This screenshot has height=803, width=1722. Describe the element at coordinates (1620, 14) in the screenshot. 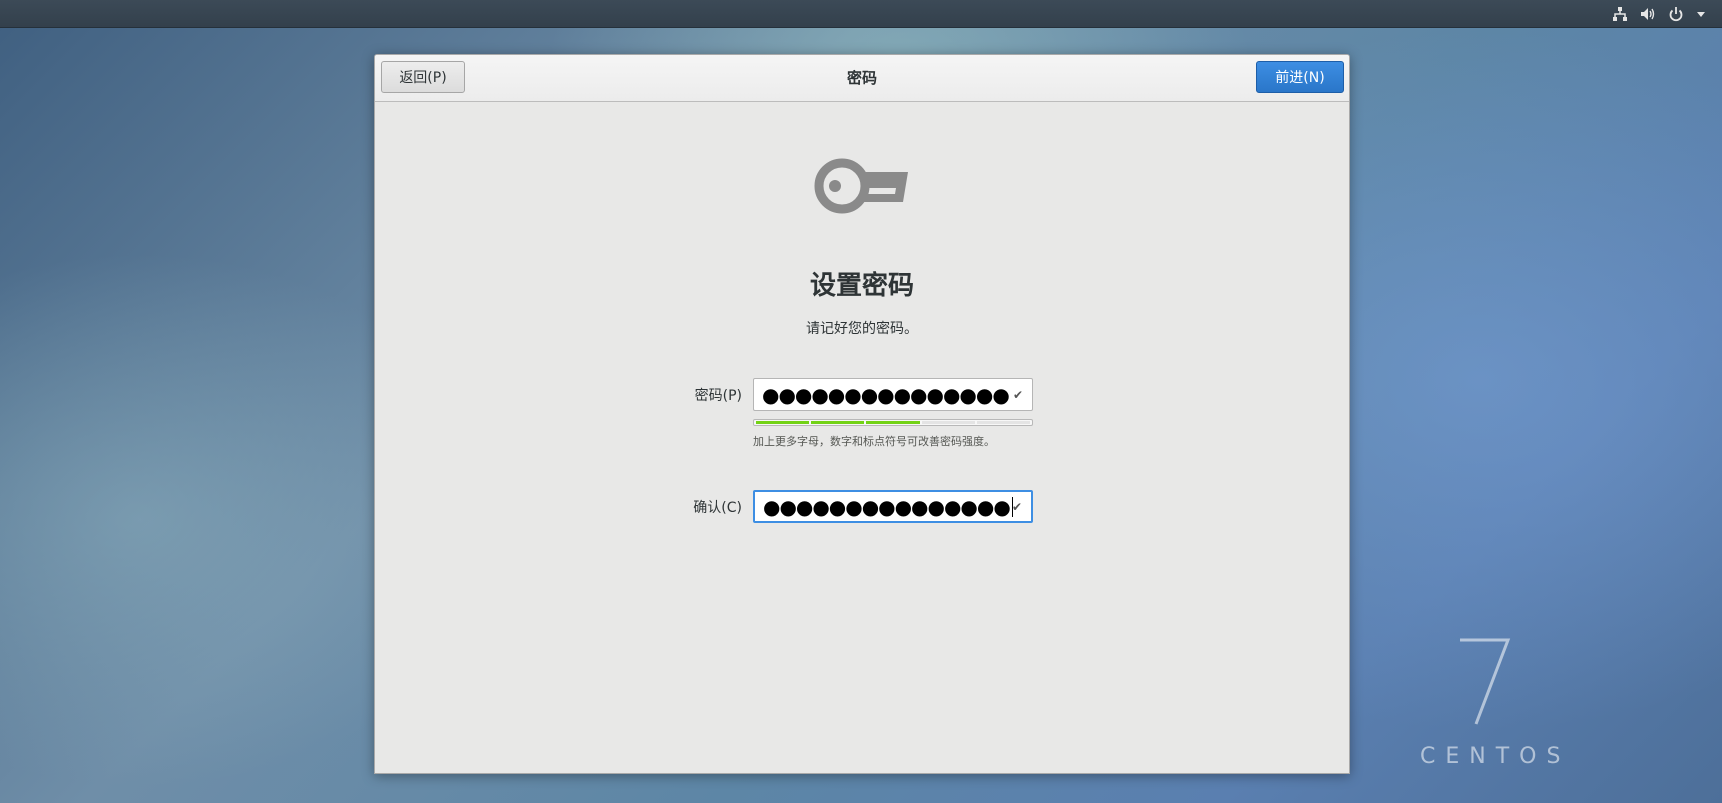

I see `network-icon` at that location.